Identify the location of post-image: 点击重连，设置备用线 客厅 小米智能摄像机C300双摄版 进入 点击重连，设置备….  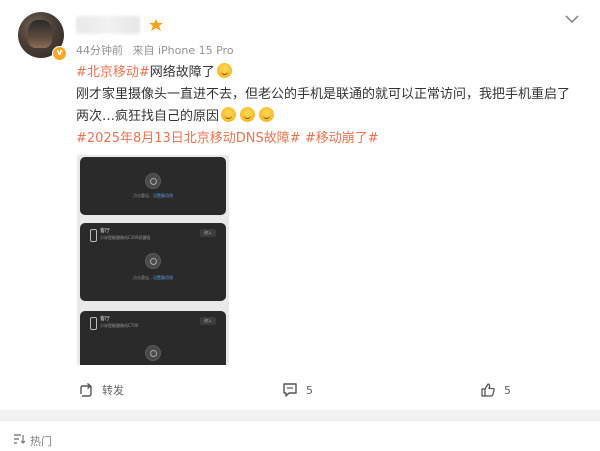
(153, 260).